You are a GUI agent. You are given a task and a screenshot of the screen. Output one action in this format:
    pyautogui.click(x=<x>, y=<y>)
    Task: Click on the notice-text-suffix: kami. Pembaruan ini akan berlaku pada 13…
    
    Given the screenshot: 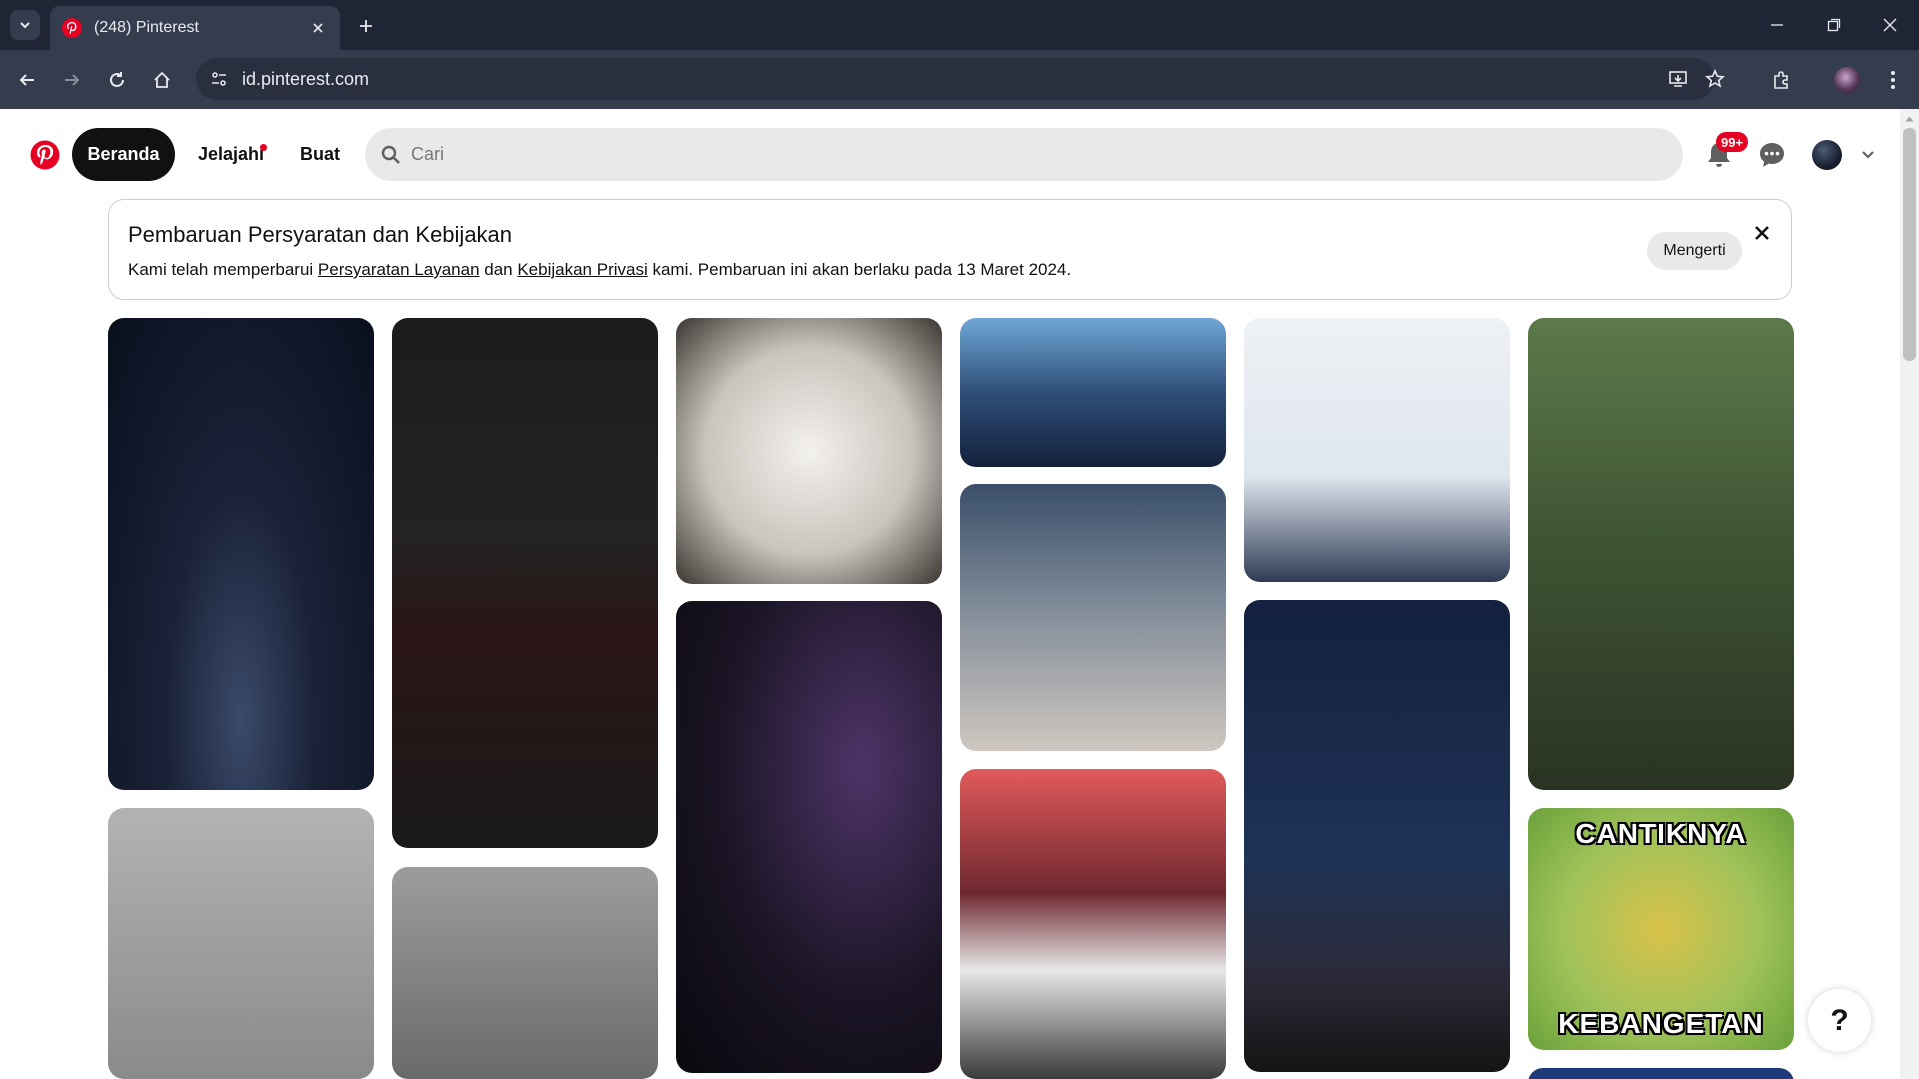 What is the action you would take?
    pyautogui.click(x=859, y=269)
    